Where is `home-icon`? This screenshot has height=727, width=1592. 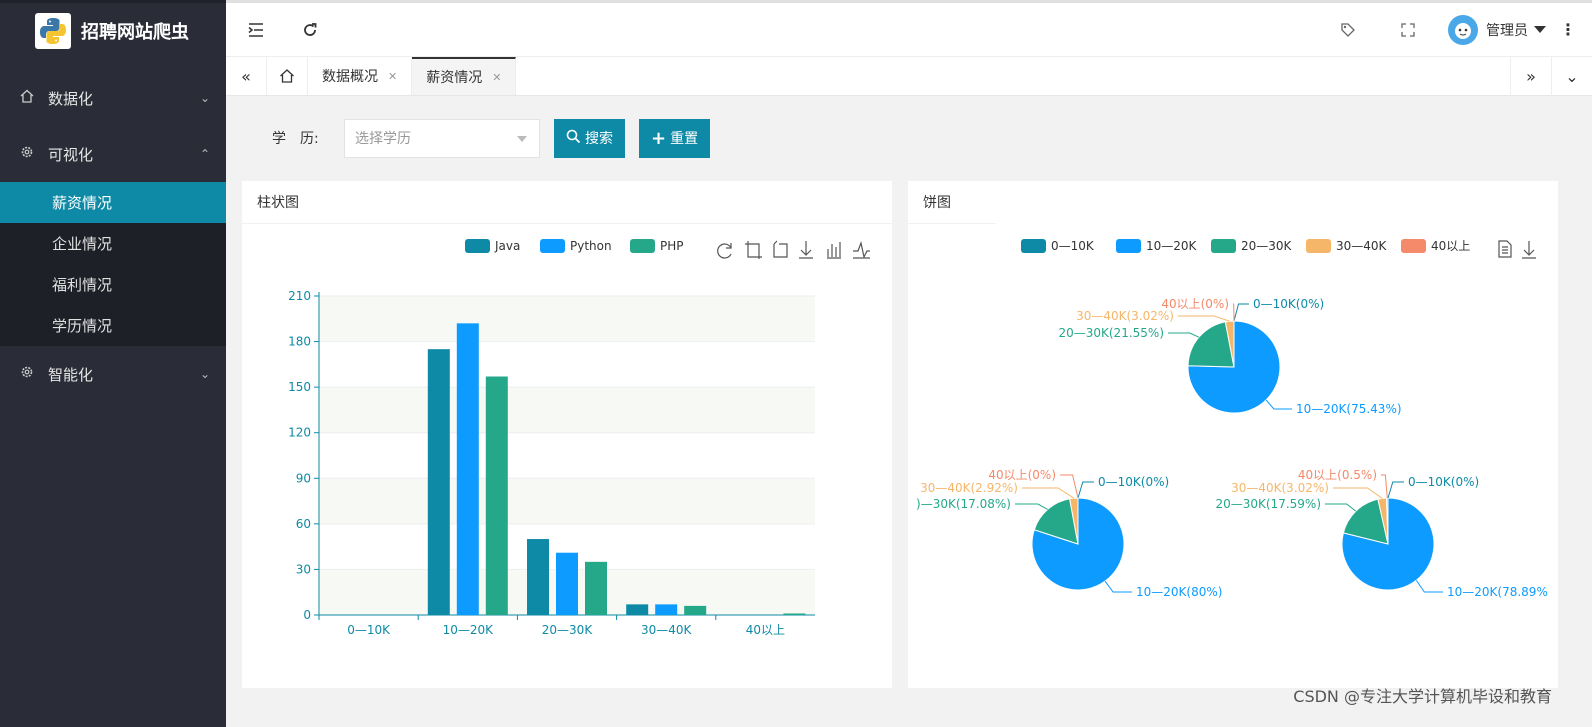
home-icon is located at coordinates (28, 98).